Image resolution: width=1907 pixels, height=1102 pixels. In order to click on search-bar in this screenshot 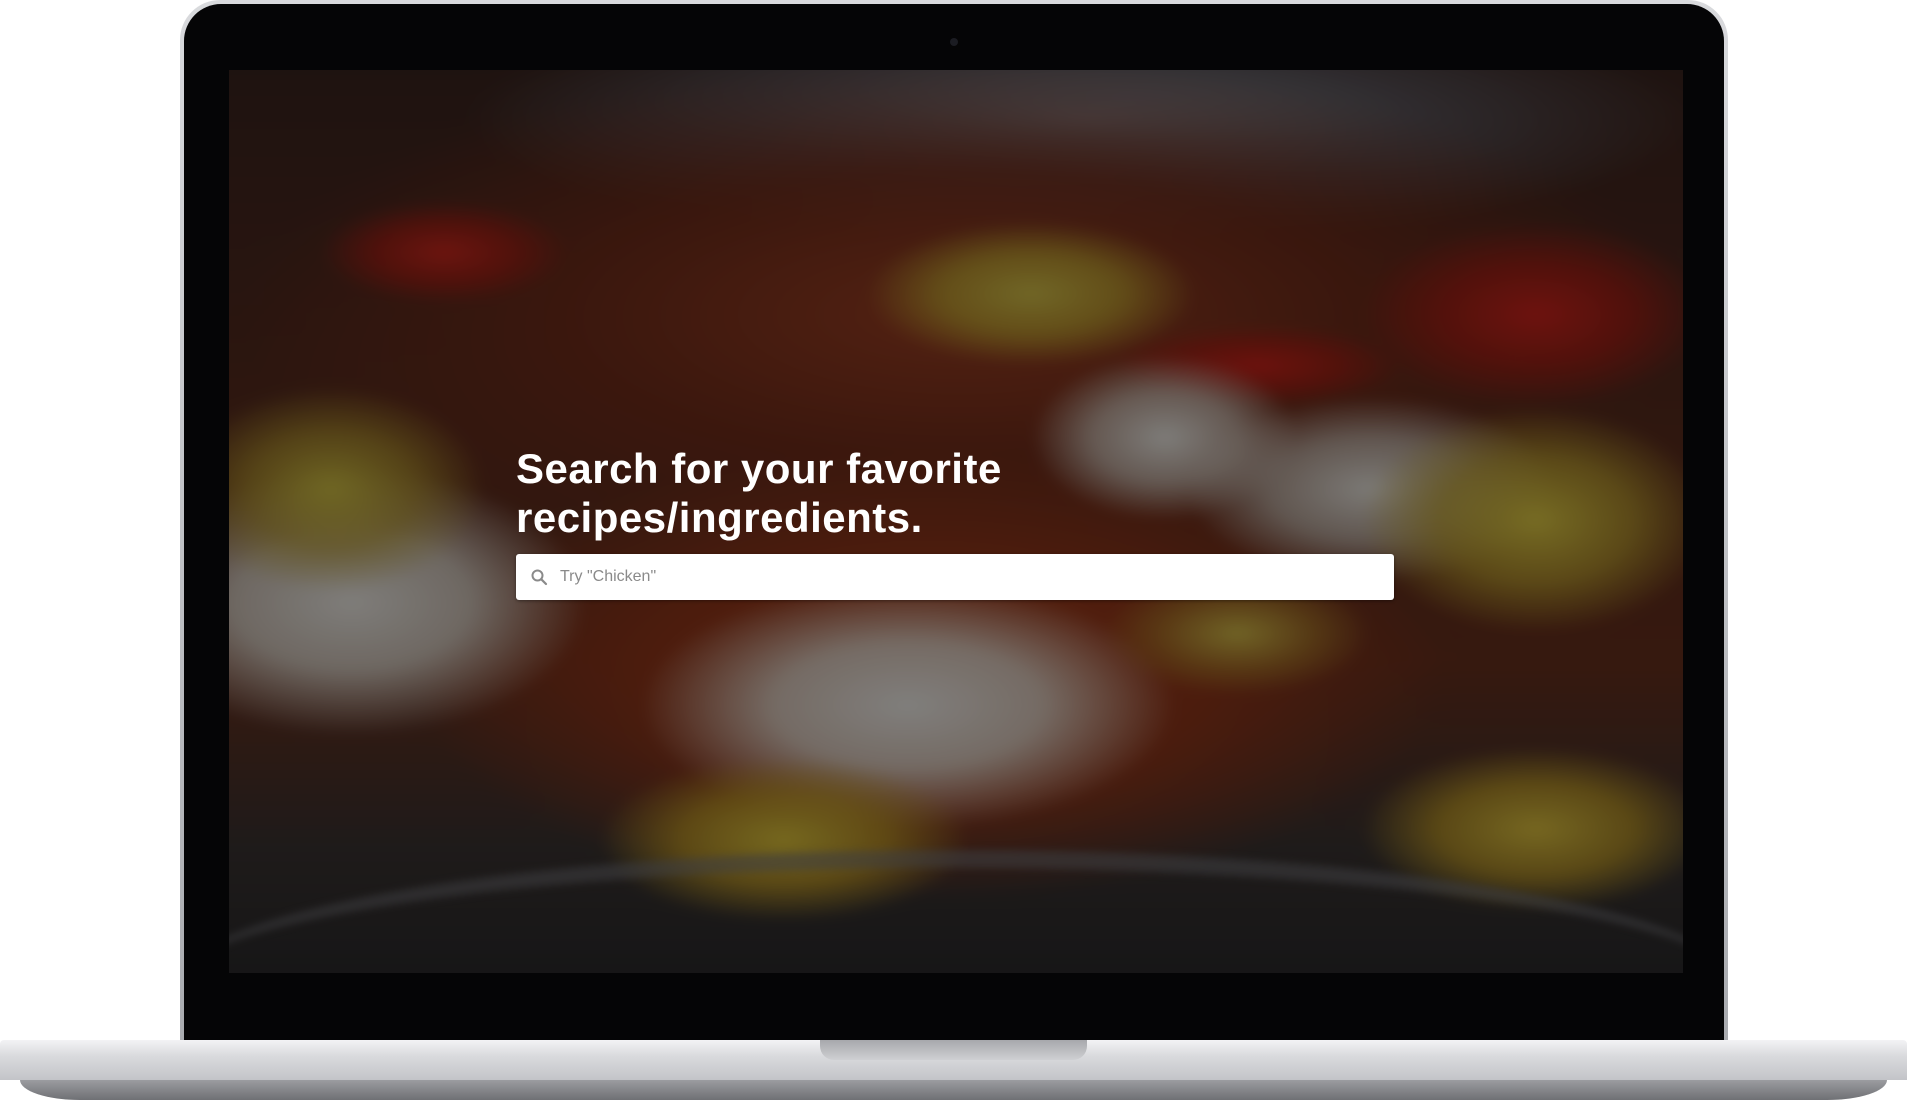, I will do `click(955, 577)`.